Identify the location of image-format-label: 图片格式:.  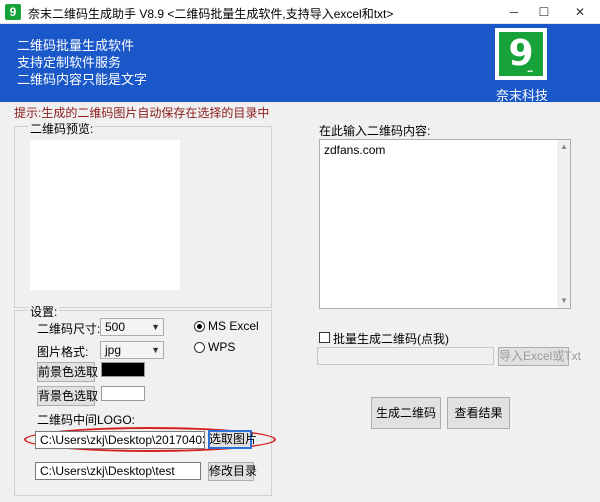
(63, 352).